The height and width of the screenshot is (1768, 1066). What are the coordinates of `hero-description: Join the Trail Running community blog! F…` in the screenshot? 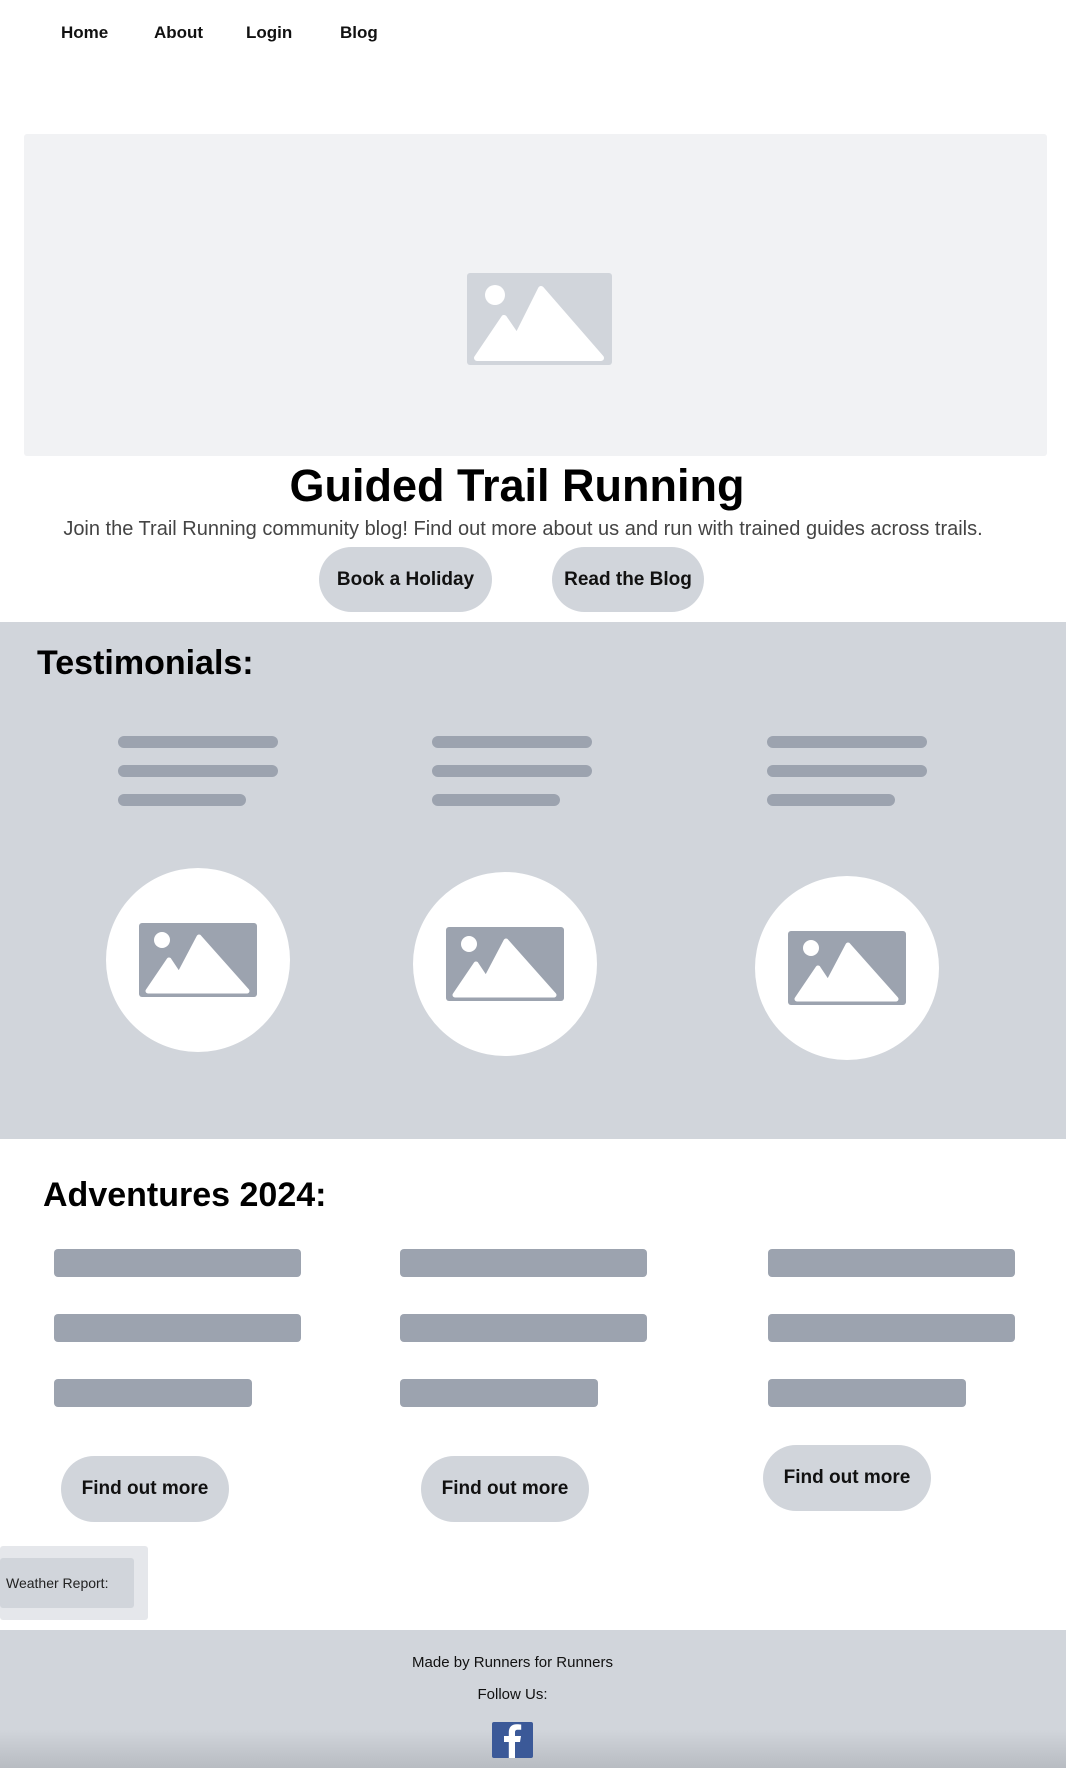 It's located at (523, 529).